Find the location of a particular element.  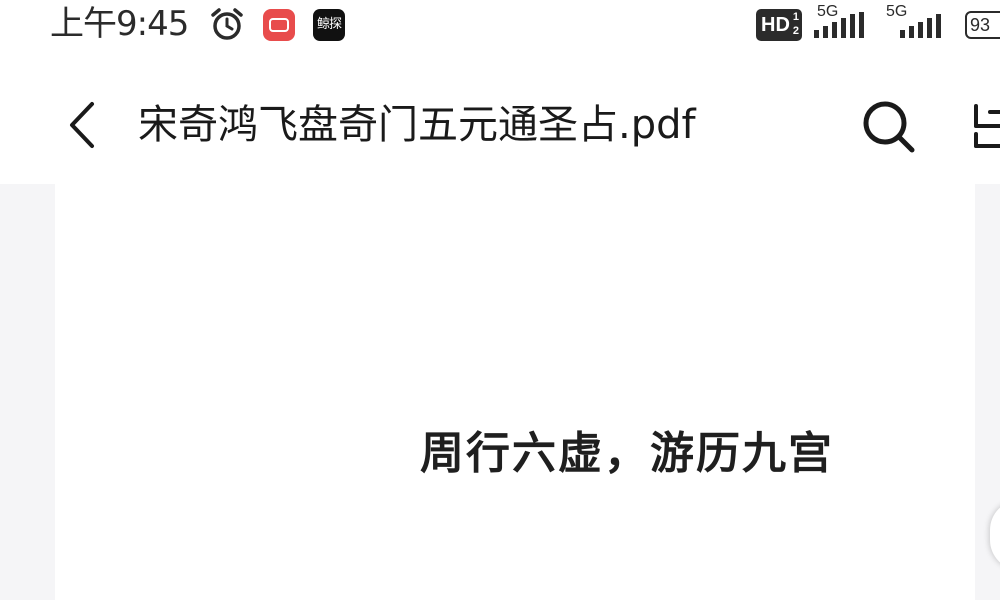

battery-level: 93 is located at coordinates (980, 25).